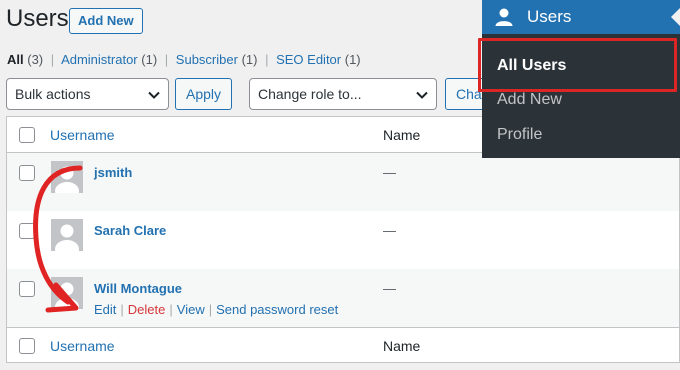 The image size is (680, 370). What do you see at coordinates (138, 288) in the screenshot?
I see `username-link: Will Montague` at bounding box center [138, 288].